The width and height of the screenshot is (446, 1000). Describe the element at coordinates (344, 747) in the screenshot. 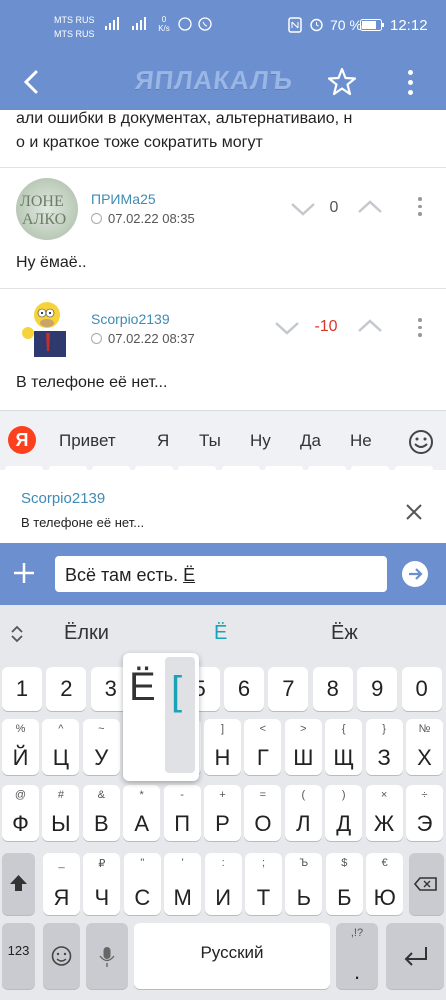

I see `letter-key: {Щ` at that location.